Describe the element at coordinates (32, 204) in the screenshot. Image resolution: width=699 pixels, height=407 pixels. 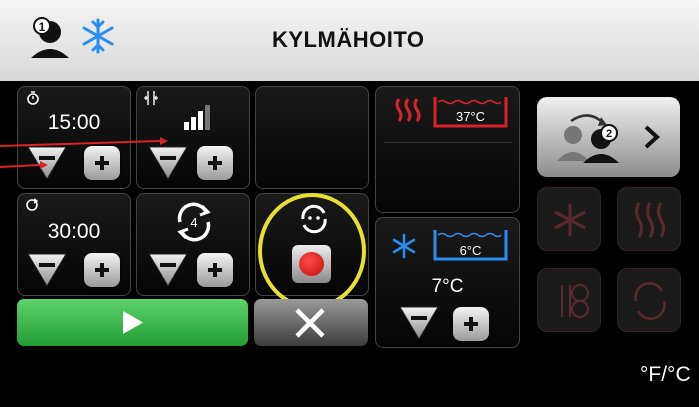
I see `cycle-timer-icon` at that location.